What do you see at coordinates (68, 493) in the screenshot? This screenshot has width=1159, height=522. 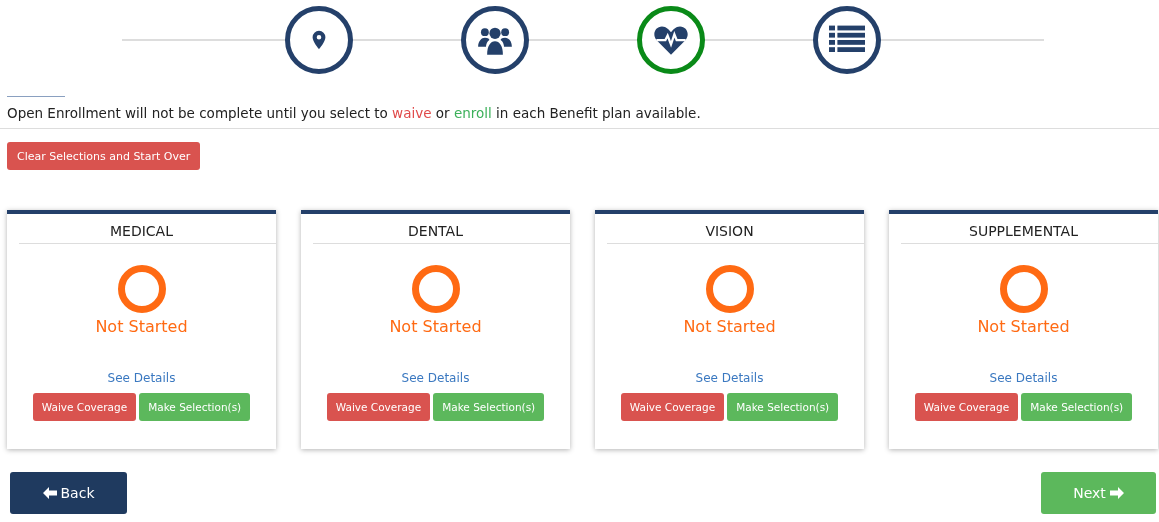 I see `back-button: Back` at bounding box center [68, 493].